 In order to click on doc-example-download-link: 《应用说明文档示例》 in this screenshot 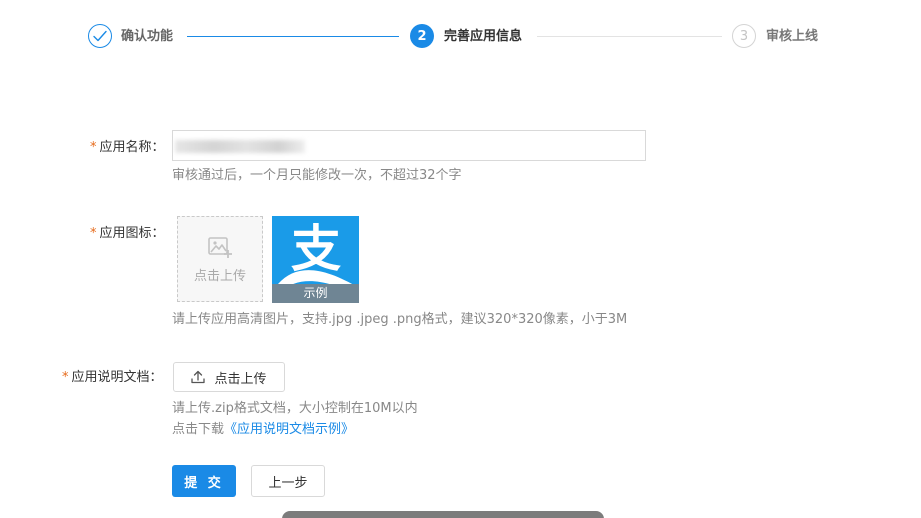, I will do `click(289, 429)`.